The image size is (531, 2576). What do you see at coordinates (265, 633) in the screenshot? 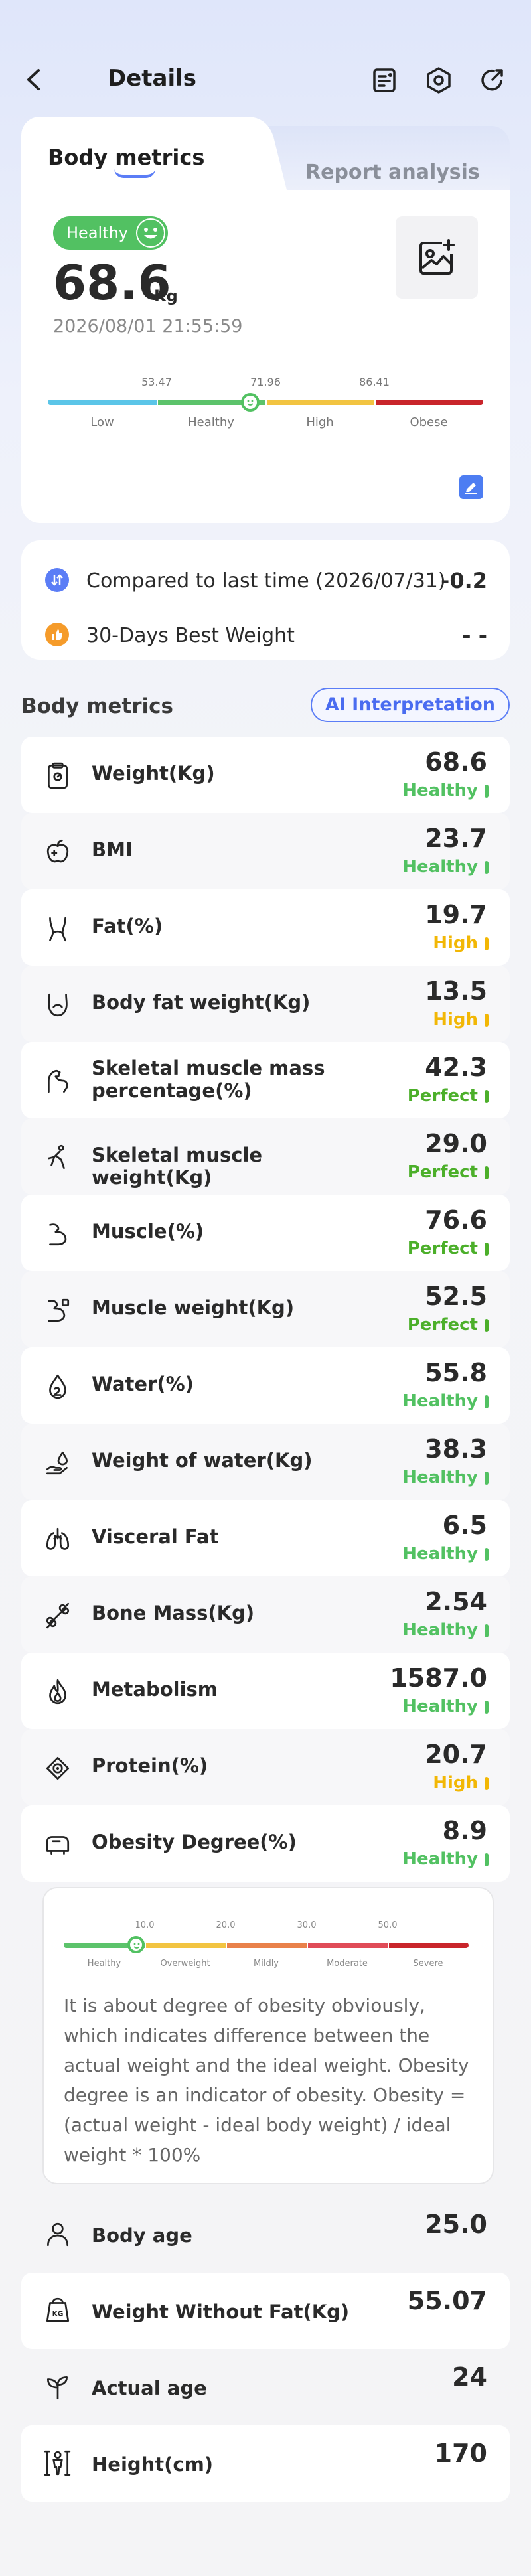
I see `best-weight-row: 30-Days Best Weight - -` at bounding box center [265, 633].